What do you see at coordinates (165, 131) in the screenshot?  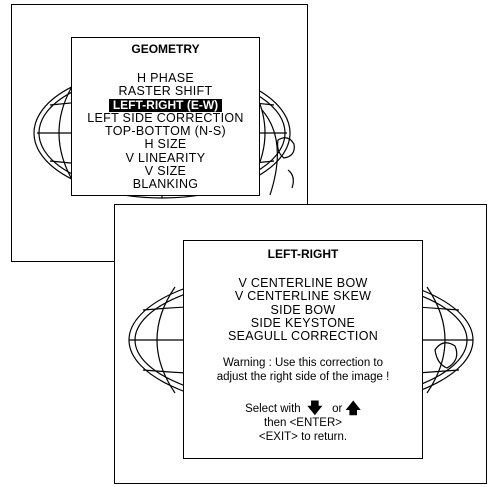 I see `menu-item-top-bottom: TOP-BOTTOM (N-S)` at bounding box center [165, 131].